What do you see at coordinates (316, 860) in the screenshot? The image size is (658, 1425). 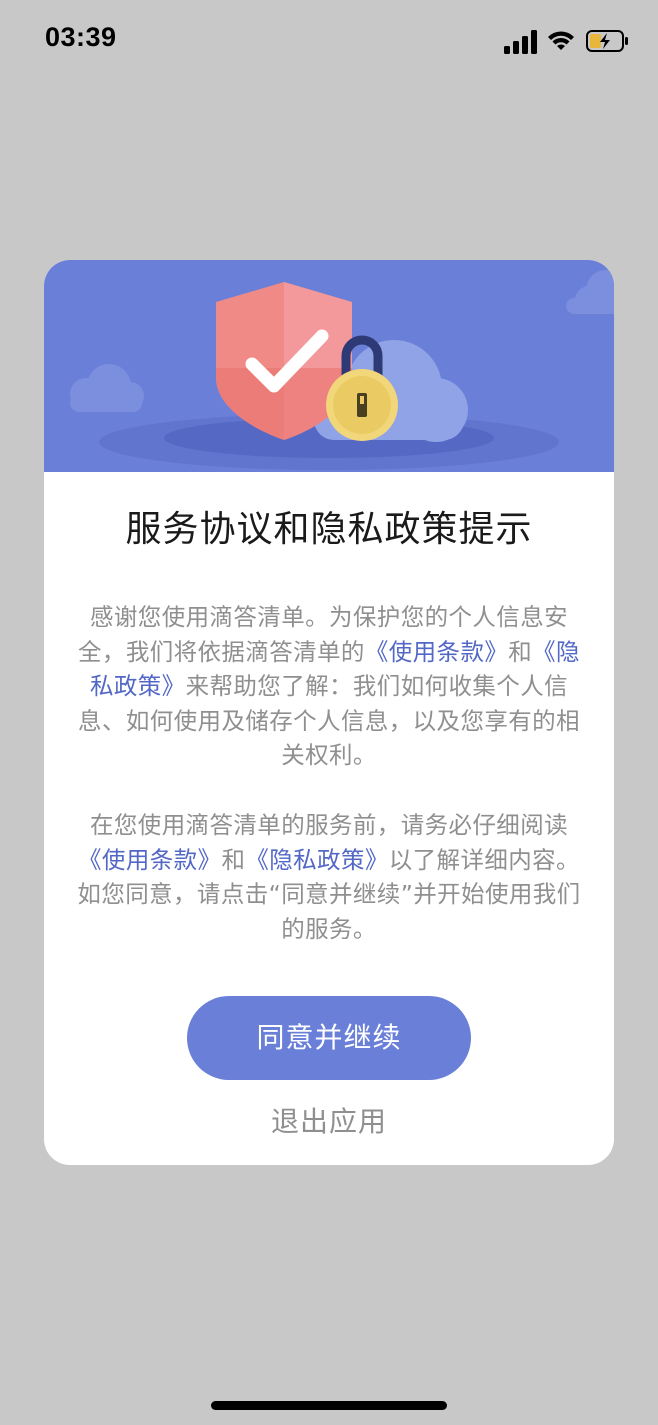 I see `privacy-policy-link: 《隐私政策》` at bounding box center [316, 860].